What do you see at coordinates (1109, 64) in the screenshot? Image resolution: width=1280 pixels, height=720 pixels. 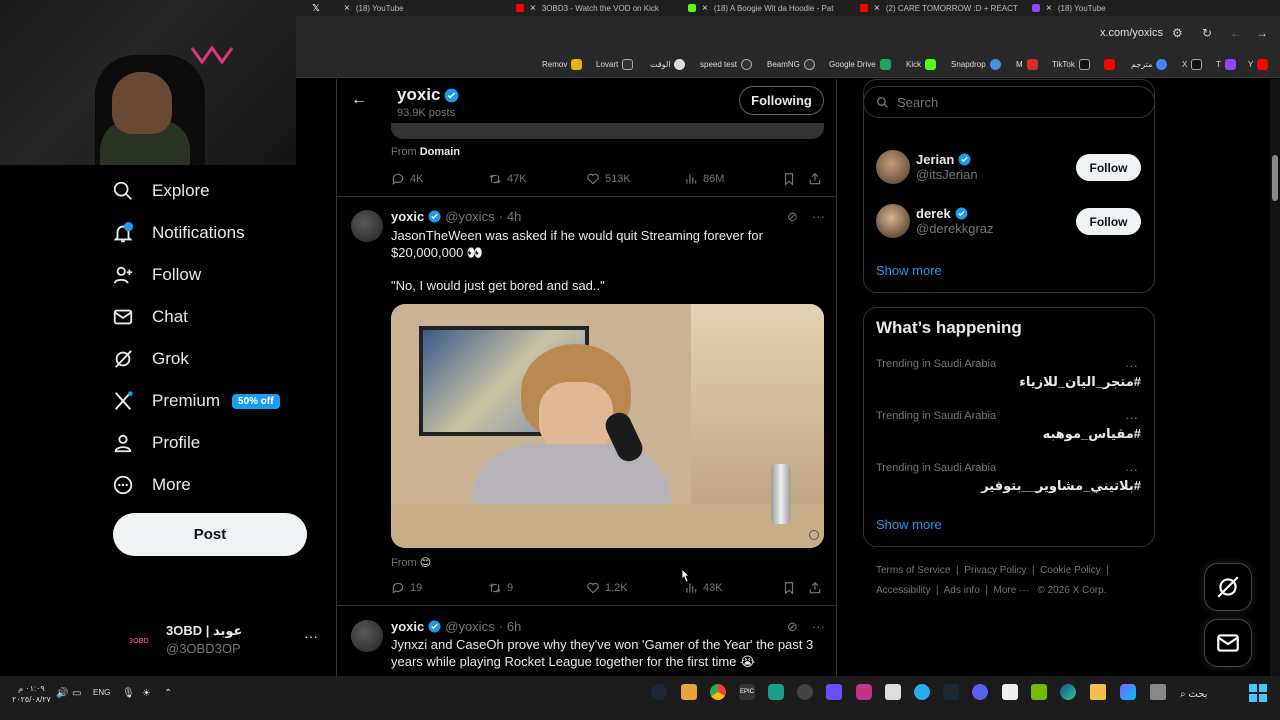 I see `bookmark` at bounding box center [1109, 64].